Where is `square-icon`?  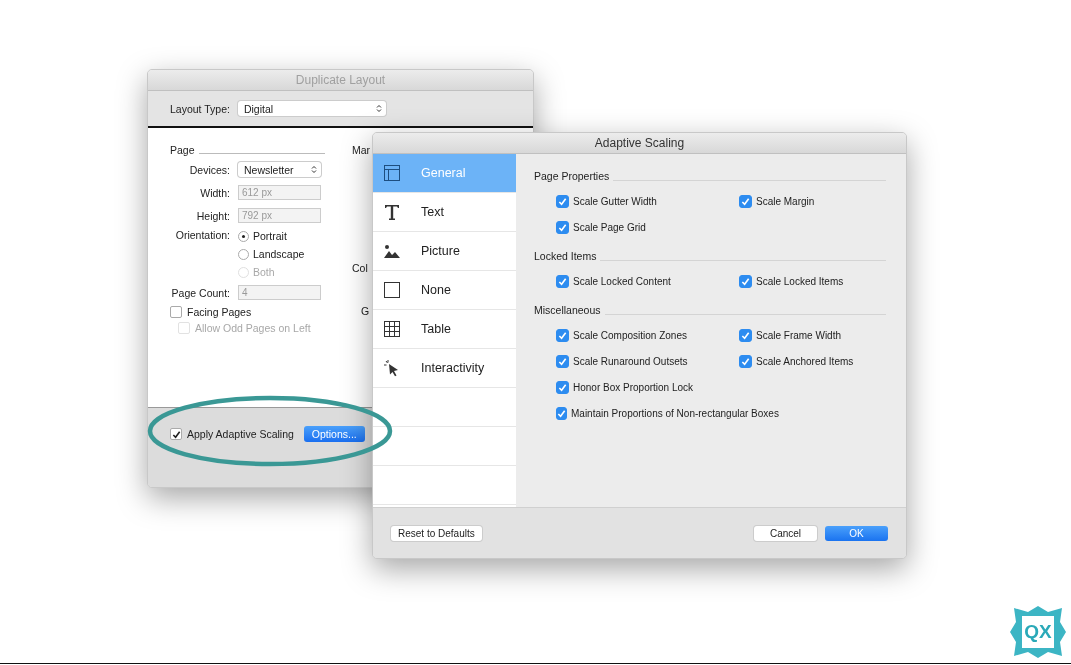 square-icon is located at coordinates (392, 290).